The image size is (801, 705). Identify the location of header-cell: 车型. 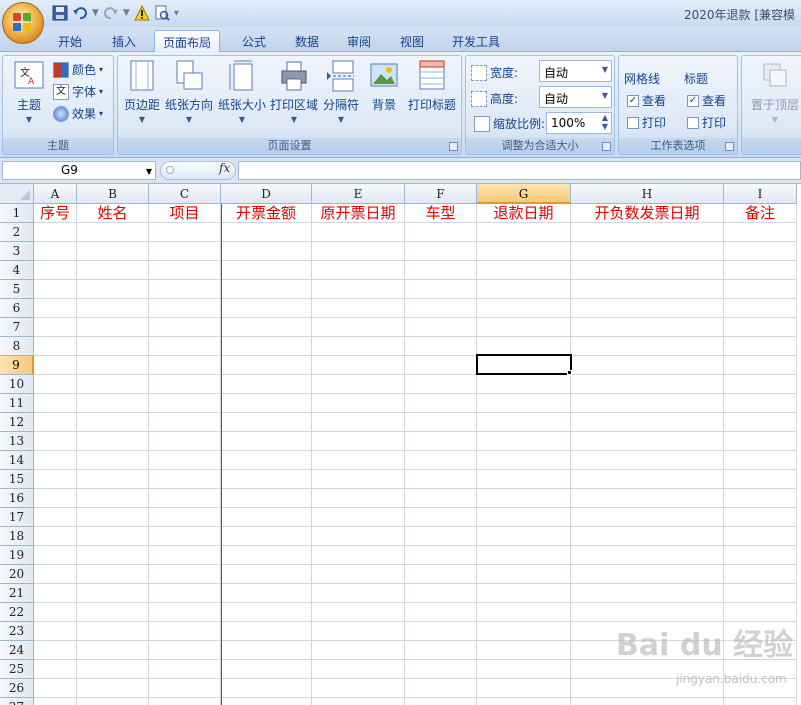
(441, 213).